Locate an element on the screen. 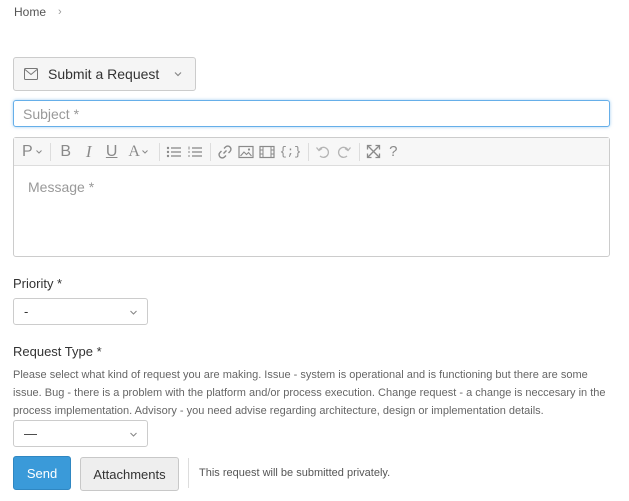 The width and height of the screenshot is (629, 501). paragraph-icon: P is located at coordinates (27, 151).